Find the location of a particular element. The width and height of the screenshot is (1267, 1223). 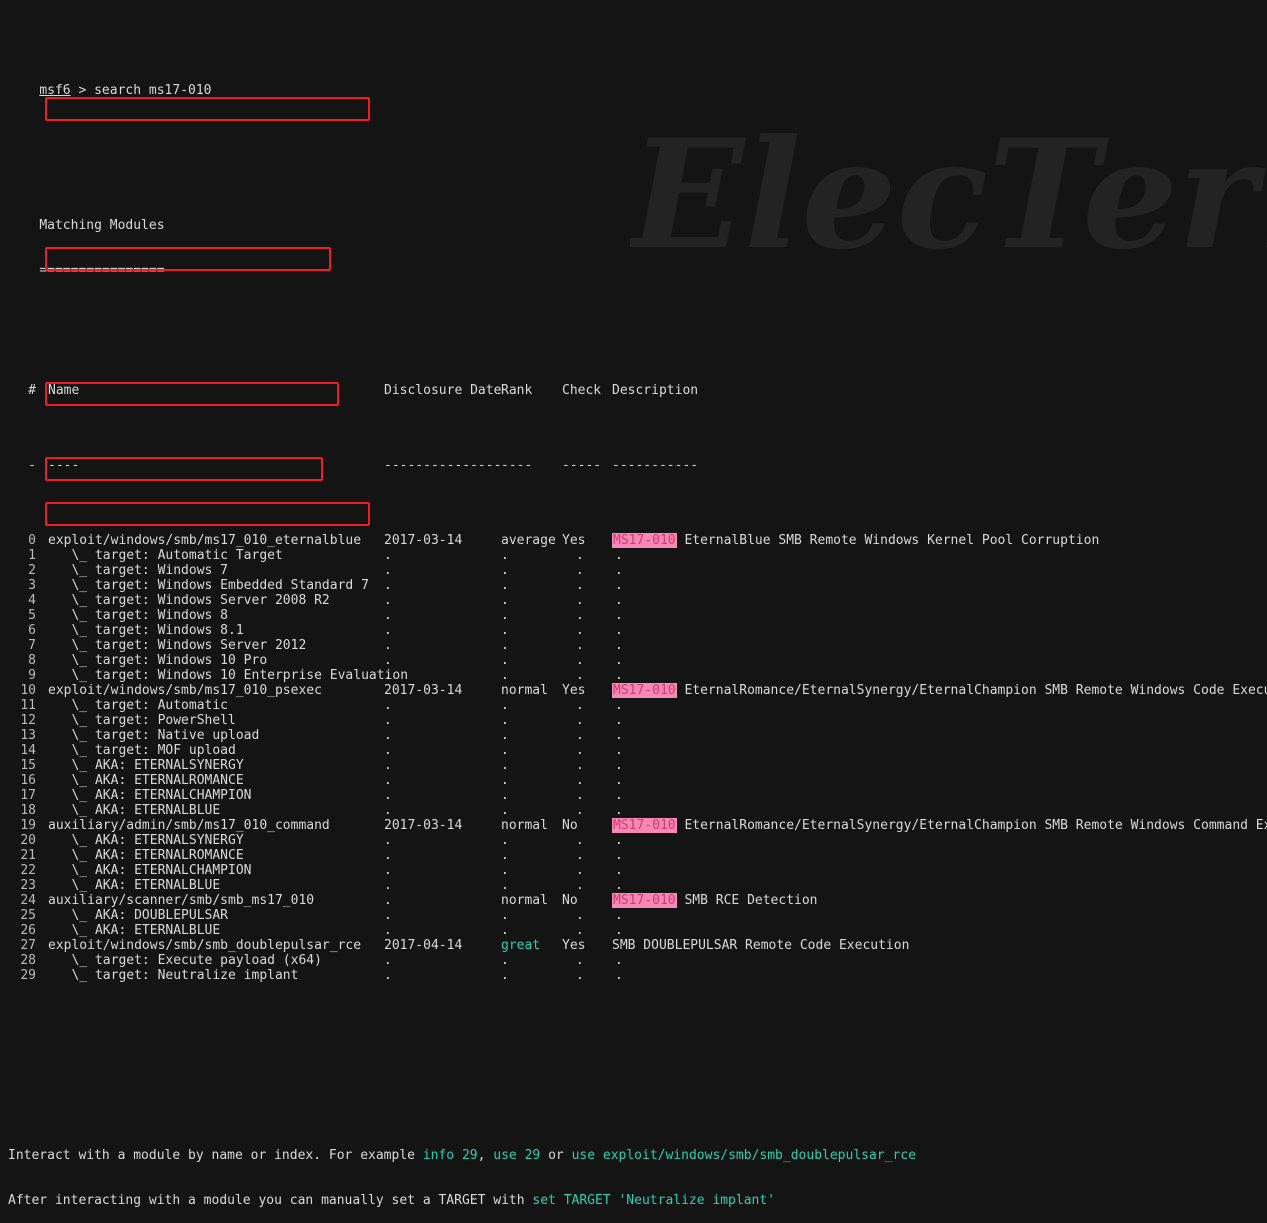

row-index: 24 is located at coordinates (28, 900).